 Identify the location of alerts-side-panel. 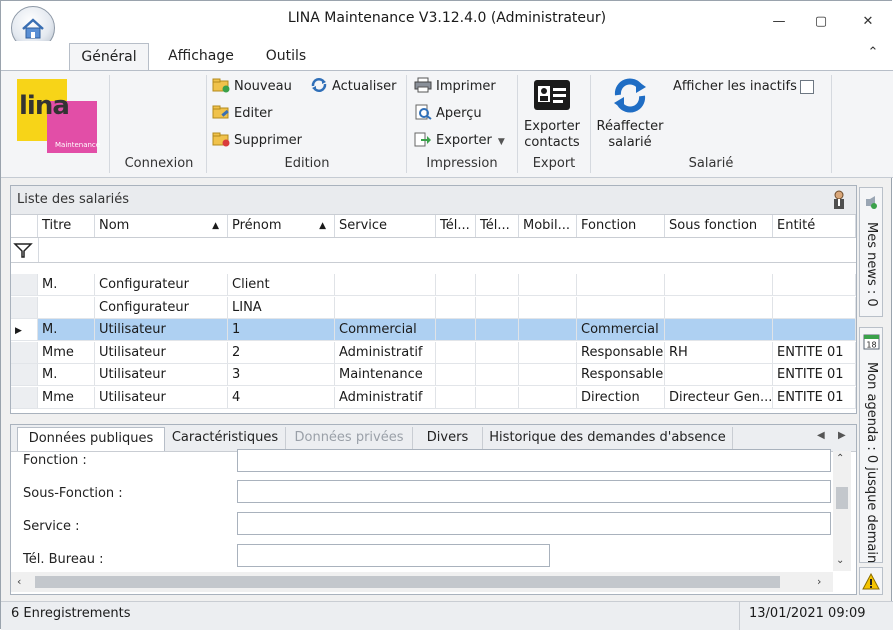
(871, 581).